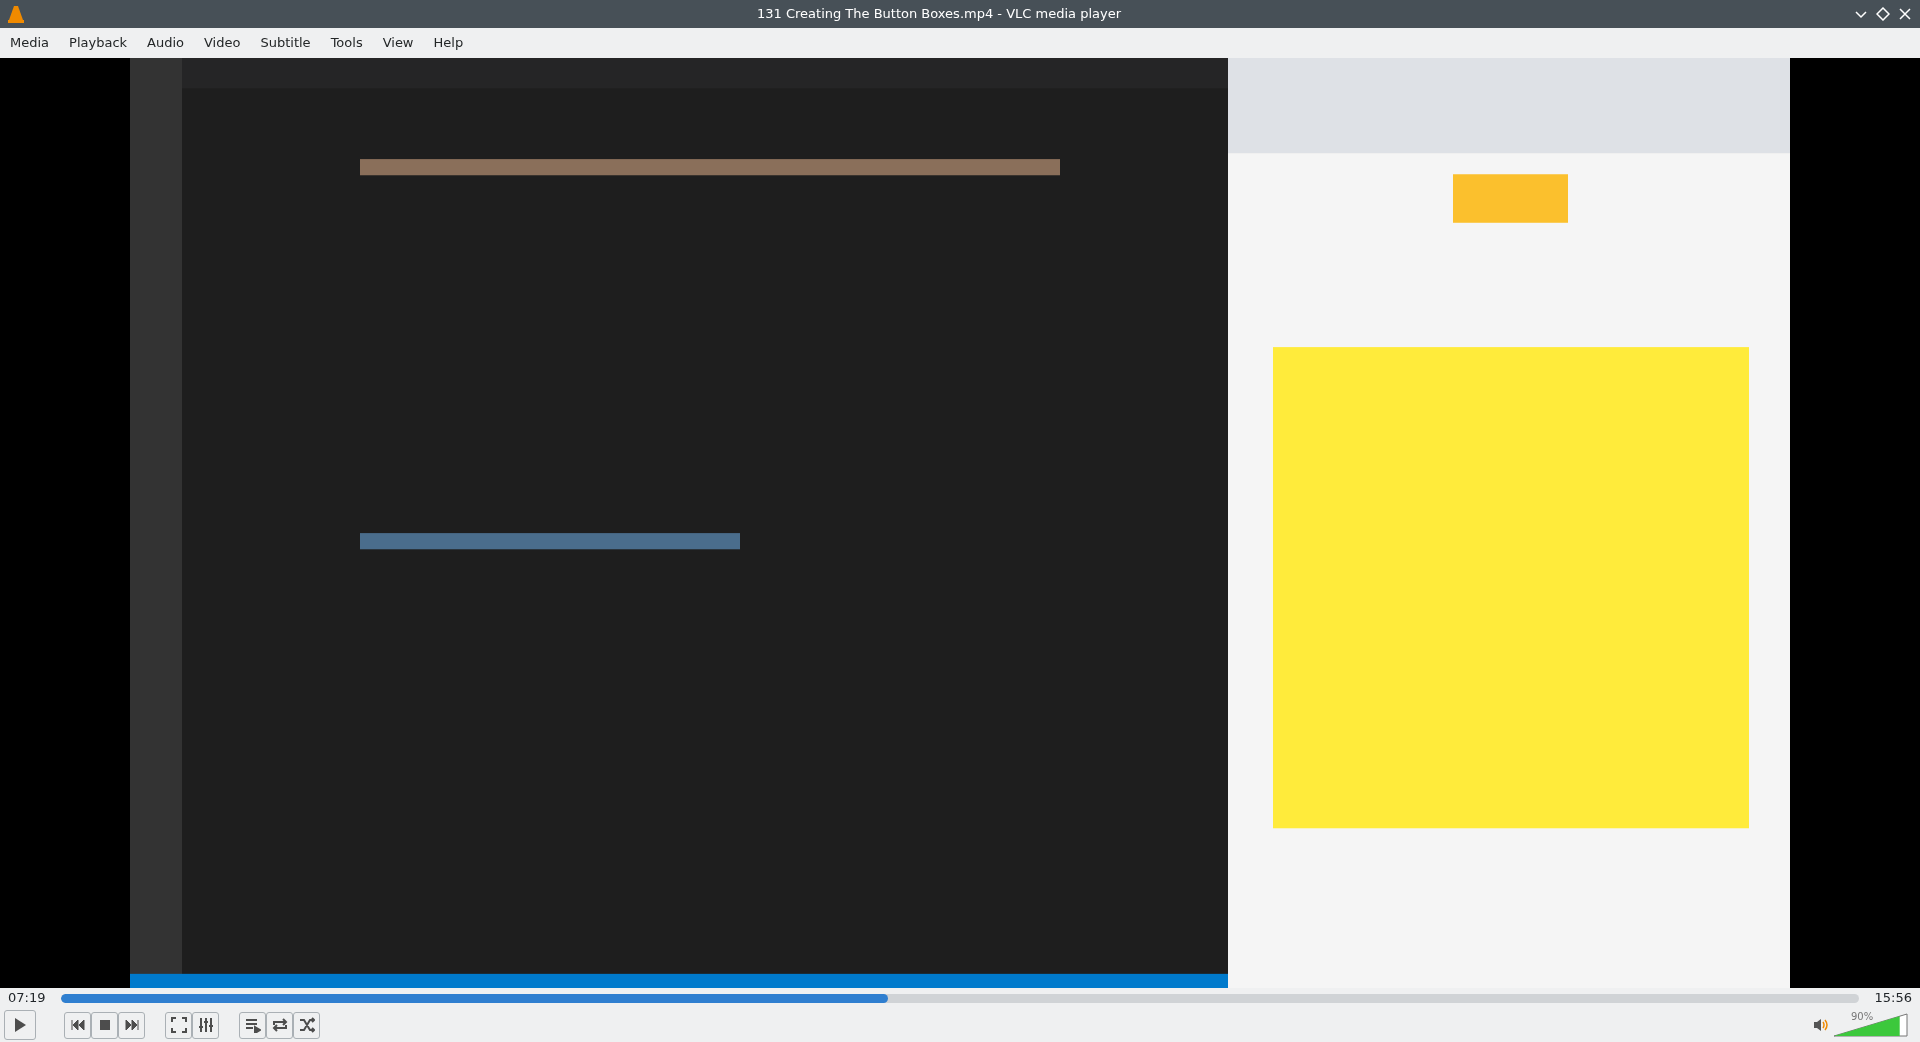  I want to click on skip-forward-icon, so click(131, 1025).